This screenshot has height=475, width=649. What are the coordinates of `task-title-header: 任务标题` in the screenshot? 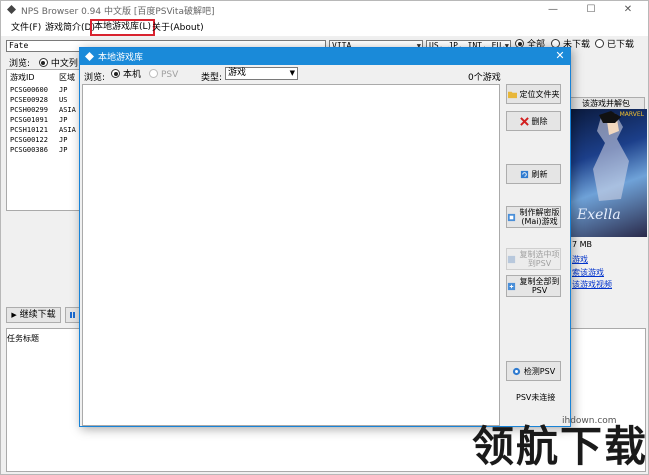 It's located at (23, 338).